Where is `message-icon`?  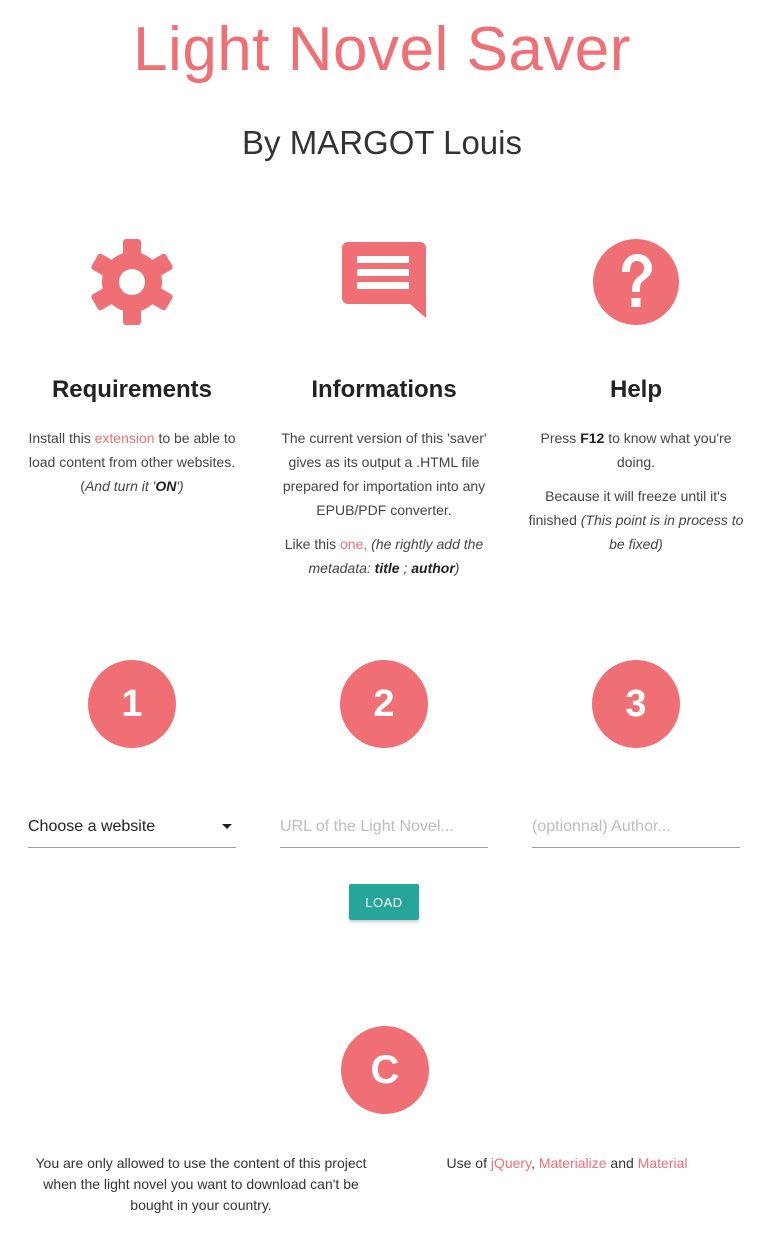
message-icon is located at coordinates (384, 283).